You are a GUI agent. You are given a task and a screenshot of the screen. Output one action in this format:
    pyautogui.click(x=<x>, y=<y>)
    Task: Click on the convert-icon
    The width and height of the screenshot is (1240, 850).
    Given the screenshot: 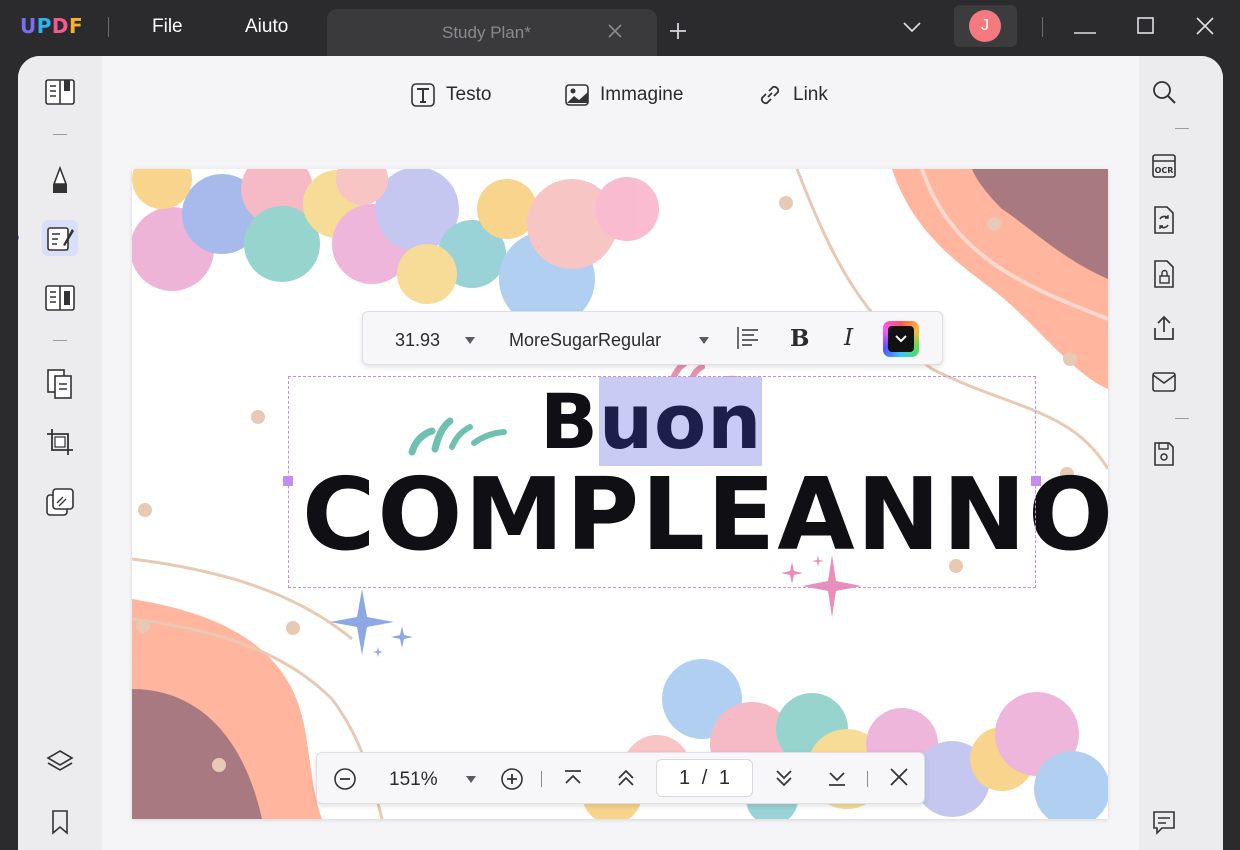 What is the action you would take?
    pyautogui.click(x=1164, y=220)
    